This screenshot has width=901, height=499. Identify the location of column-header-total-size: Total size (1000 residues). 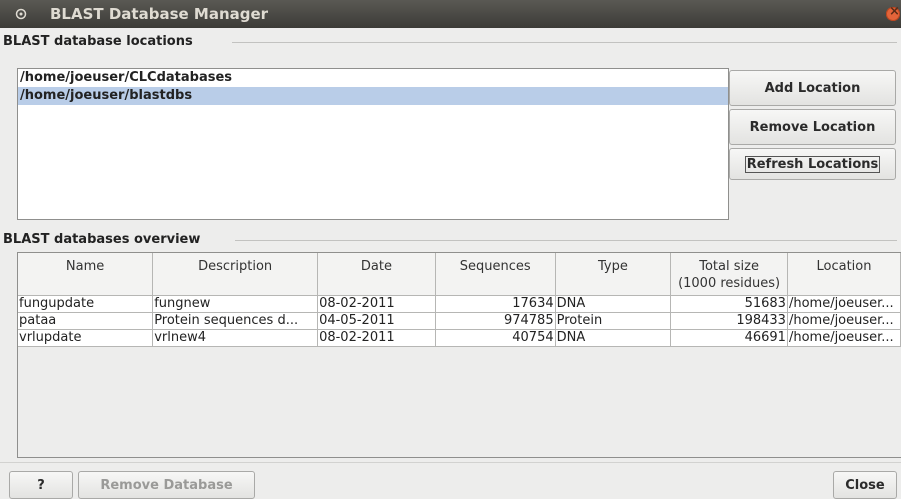
(729, 274).